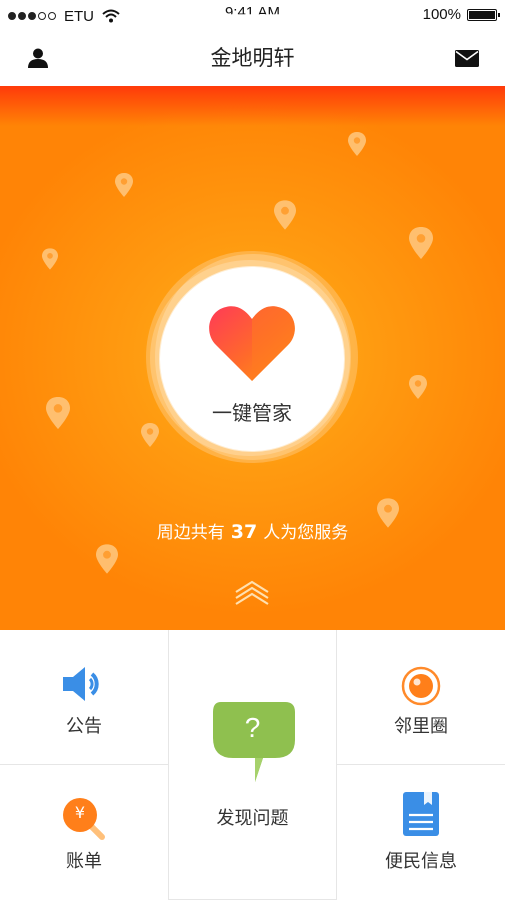 Image resolution: width=505 pixels, height=900 pixels. I want to click on status-right: 100%, so click(461, 14).